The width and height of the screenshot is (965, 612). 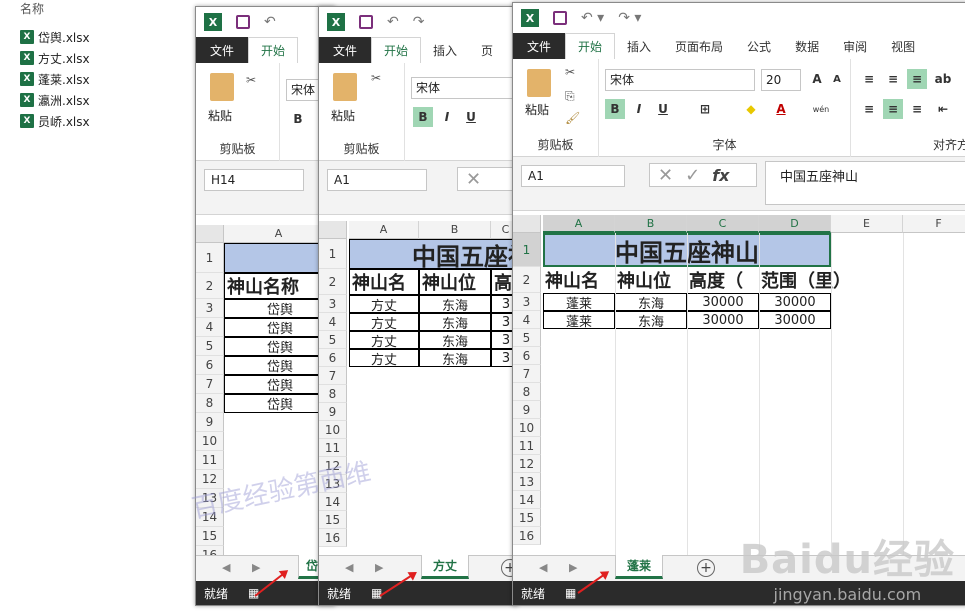 What do you see at coordinates (795, 224) in the screenshot?
I see `column-header: D` at bounding box center [795, 224].